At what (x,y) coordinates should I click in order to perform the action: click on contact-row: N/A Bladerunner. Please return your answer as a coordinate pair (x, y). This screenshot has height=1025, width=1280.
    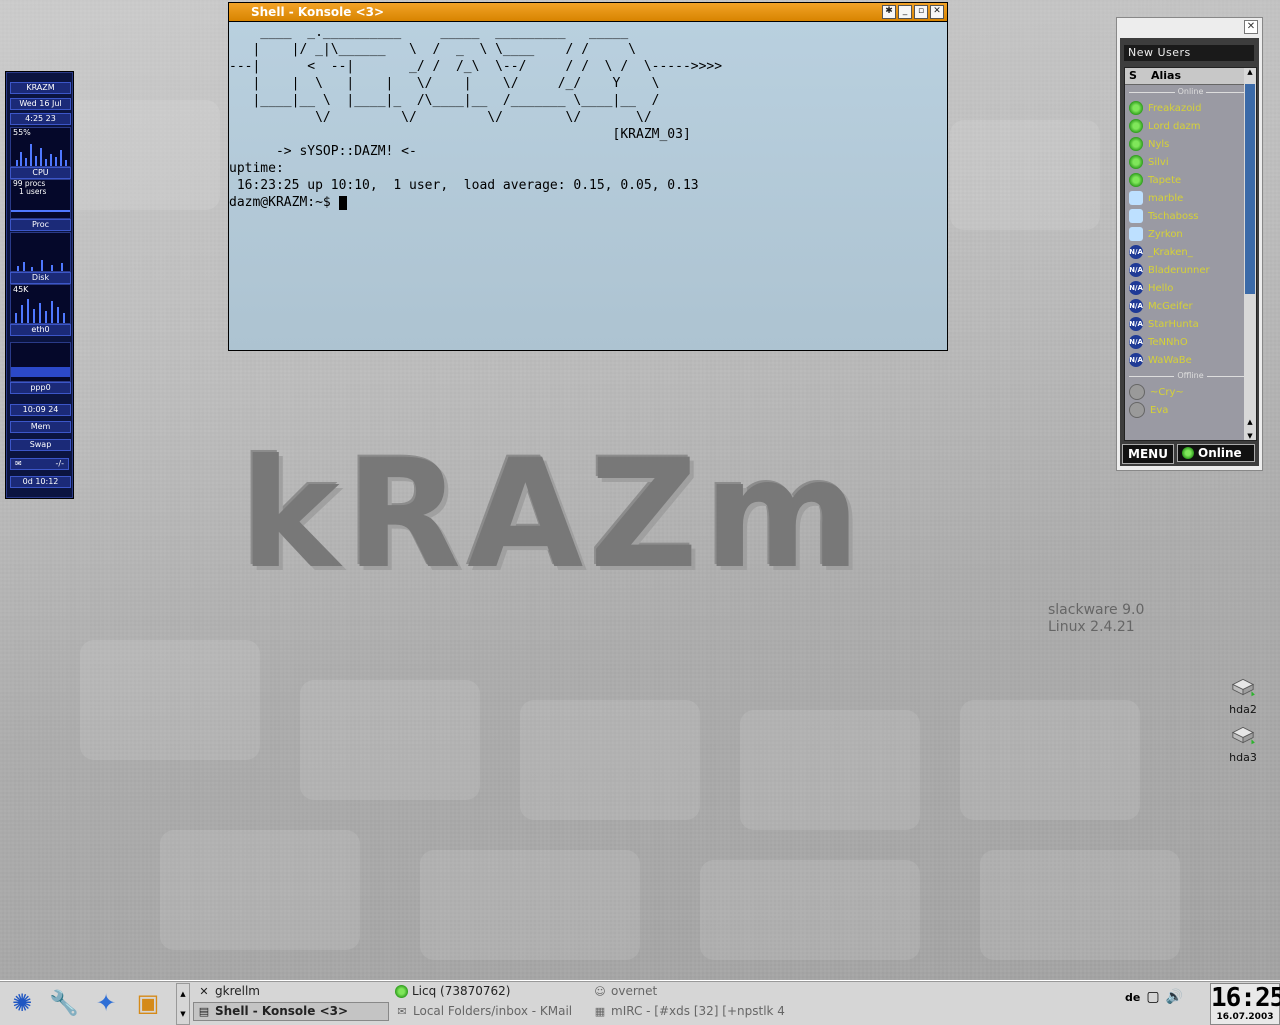
    Looking at the image, I should click on (1190, 270).